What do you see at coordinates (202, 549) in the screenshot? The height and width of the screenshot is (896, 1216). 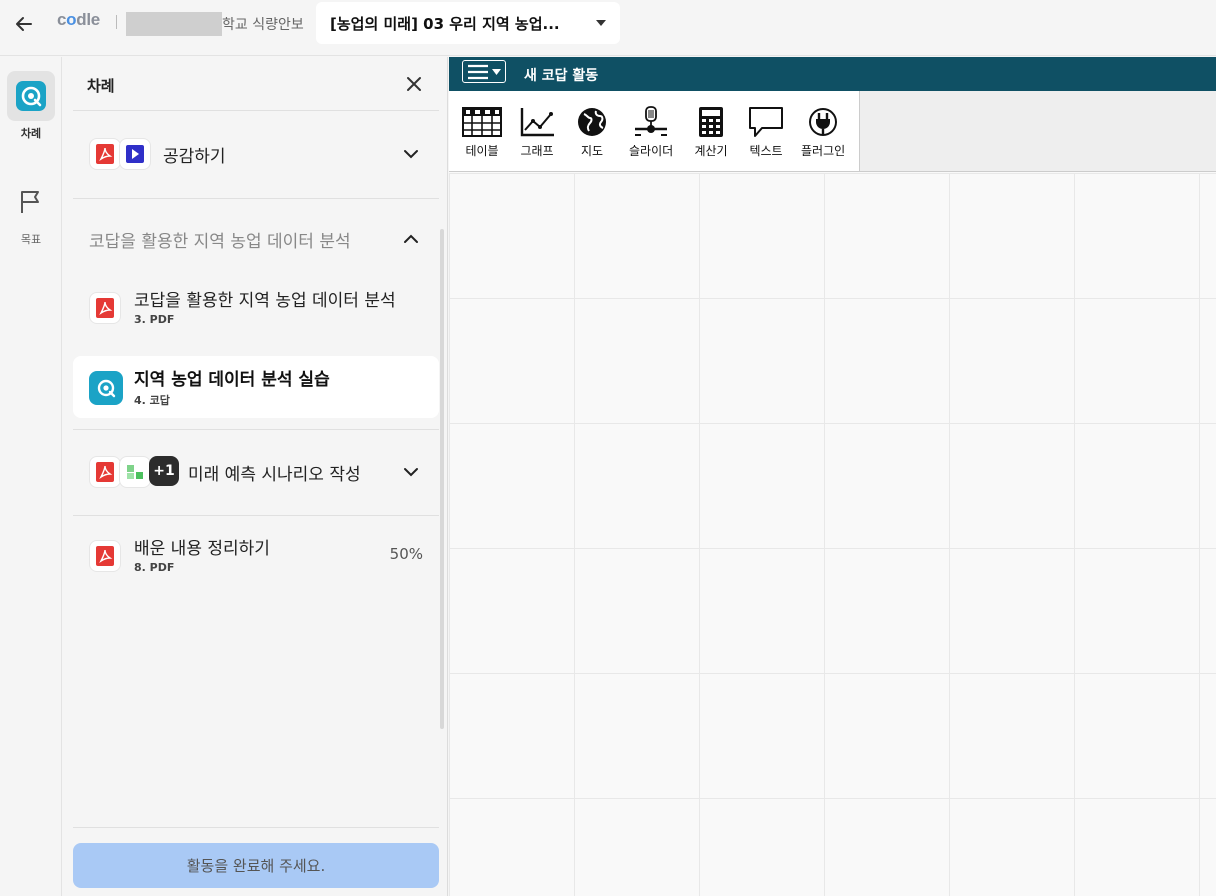 I see `item-title: 배운 내용 정리하기` at bounding box center [202, 549].